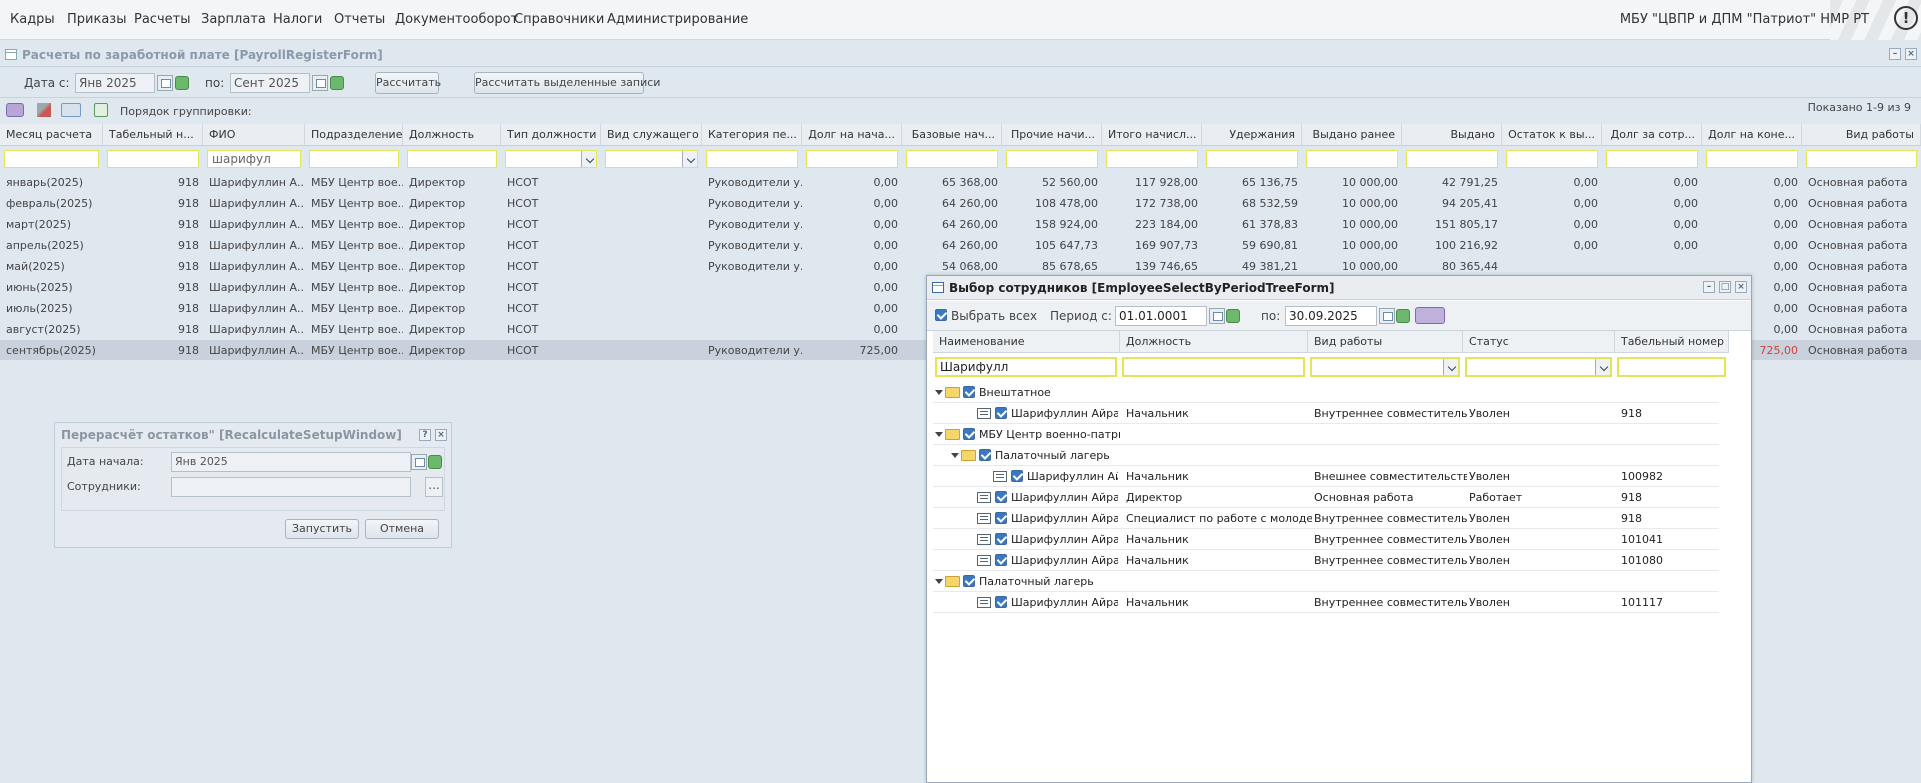 The width and height of the screenshot is (1921, 783). What do you see at coordinates (941, 315) in the screenshot?
I see `select-all-checkbox` at bounding box center [941, 315].